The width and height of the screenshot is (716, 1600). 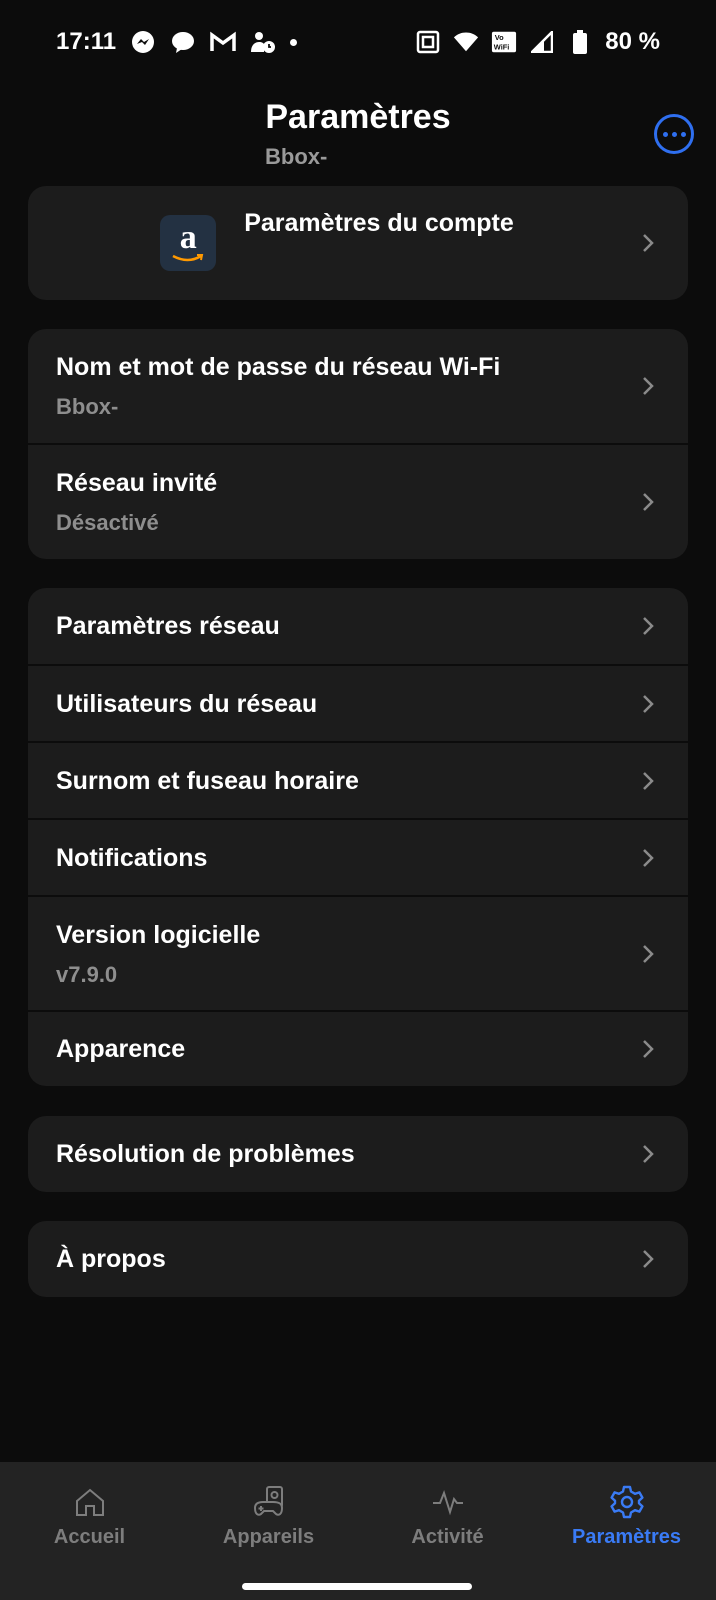 I want to click on gear-icon, so click(x=626, y=1502).